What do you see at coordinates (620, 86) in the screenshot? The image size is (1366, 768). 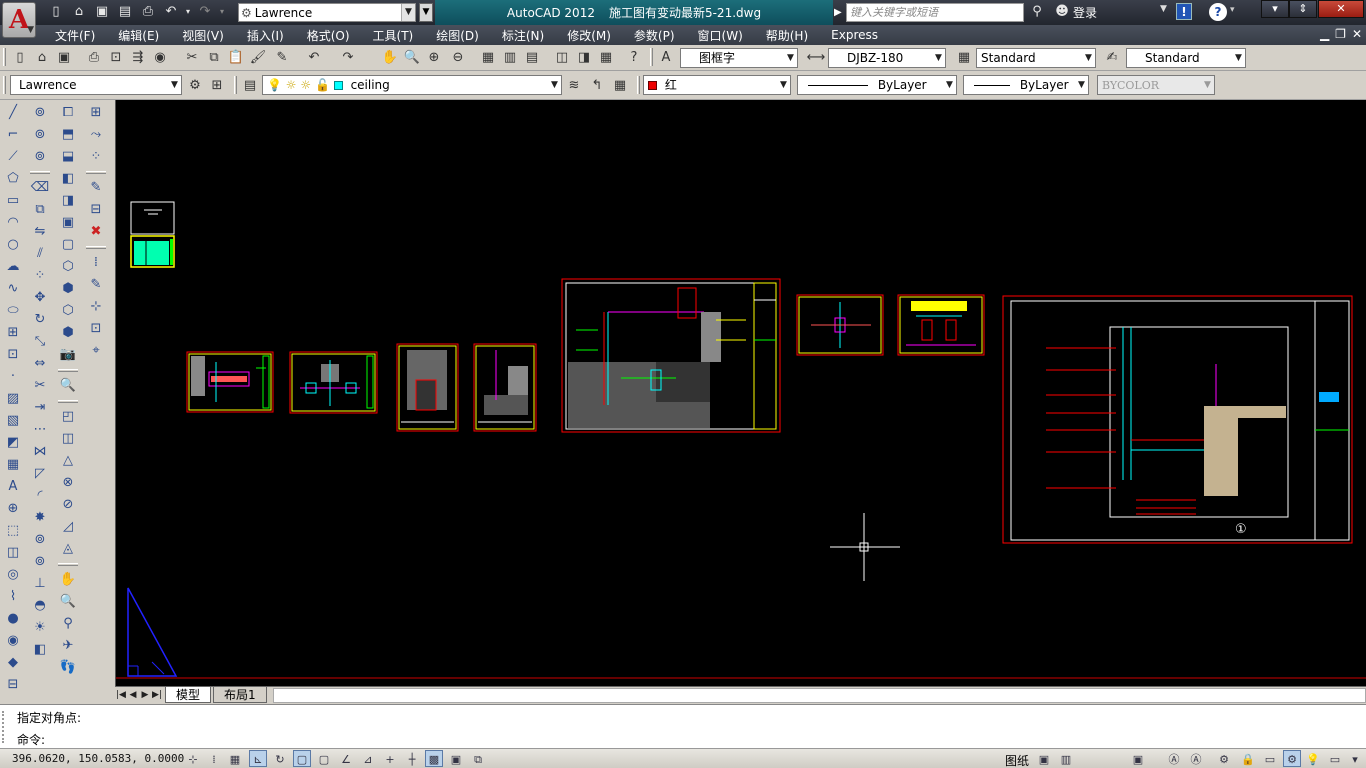 I see `layer-states-icon: ▦` at bounding box center [620, 86].